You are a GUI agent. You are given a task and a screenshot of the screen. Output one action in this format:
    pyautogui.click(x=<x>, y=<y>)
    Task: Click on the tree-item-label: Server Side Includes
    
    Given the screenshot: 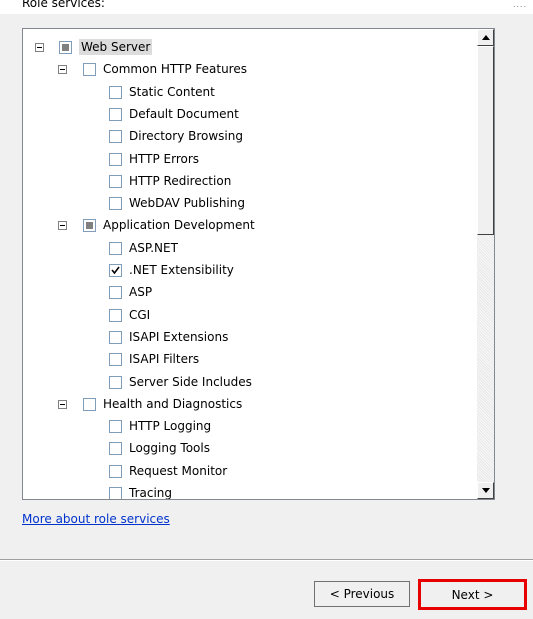 What is the action you would take?
    pyautogui.click(x=190, y=381)
    